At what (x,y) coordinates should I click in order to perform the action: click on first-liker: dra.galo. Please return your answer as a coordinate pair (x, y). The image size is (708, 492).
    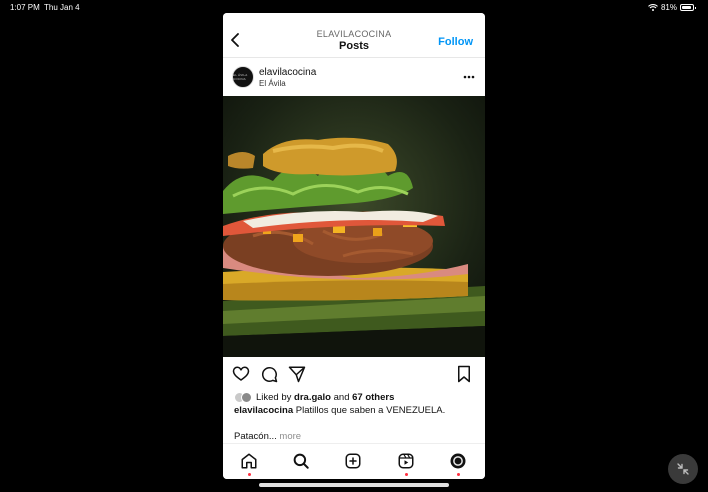
    Looking at the image, I should click on (312, 397).